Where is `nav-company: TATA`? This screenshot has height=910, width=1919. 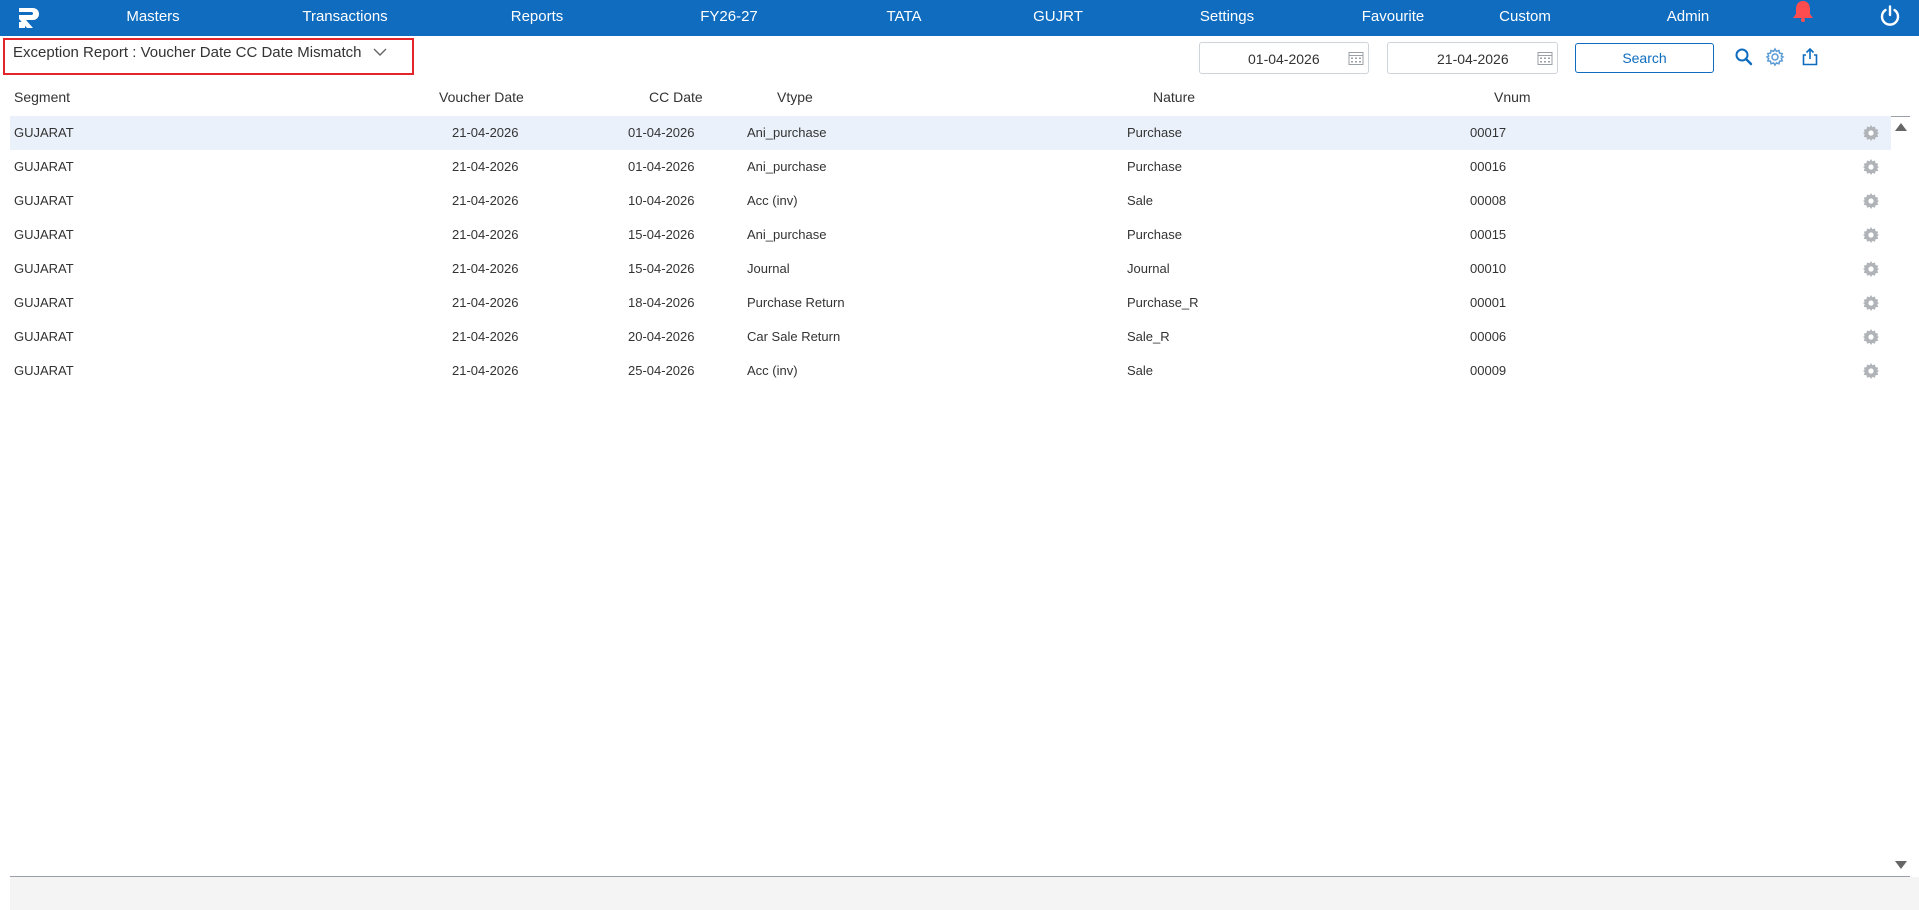 nav-company: TATA is located at coordinates (904, 18).